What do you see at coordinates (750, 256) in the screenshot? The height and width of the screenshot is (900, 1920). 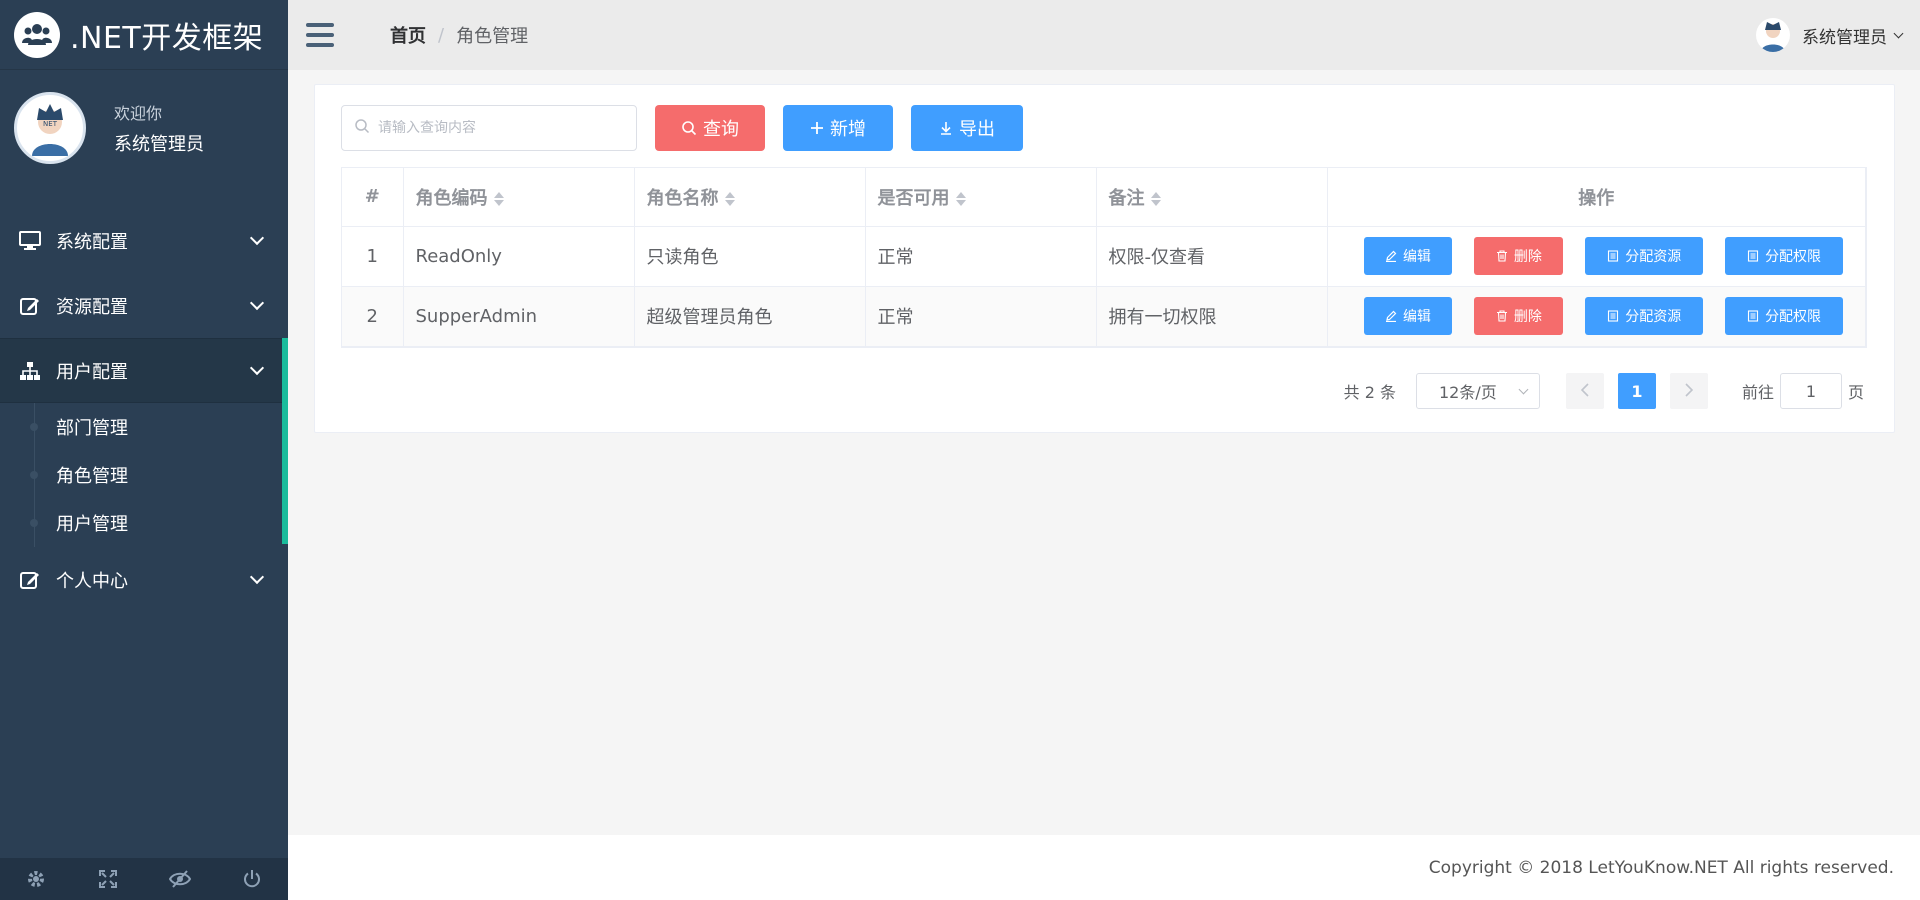 I see `cell-role-name: 只读角色` at bounding box center [750, 256].